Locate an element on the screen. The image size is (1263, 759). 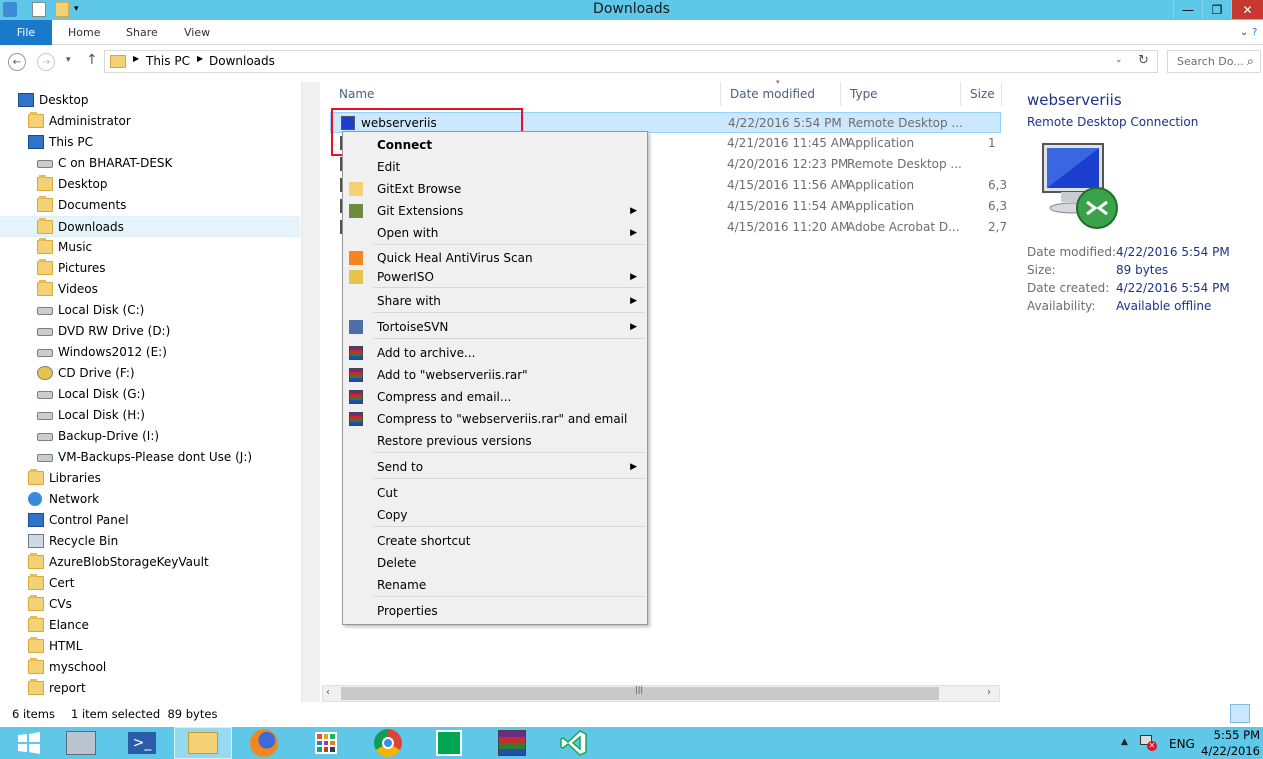
nav-item-cd-drive-f: CD Drive (F:) is located at coordinates (150, 373).